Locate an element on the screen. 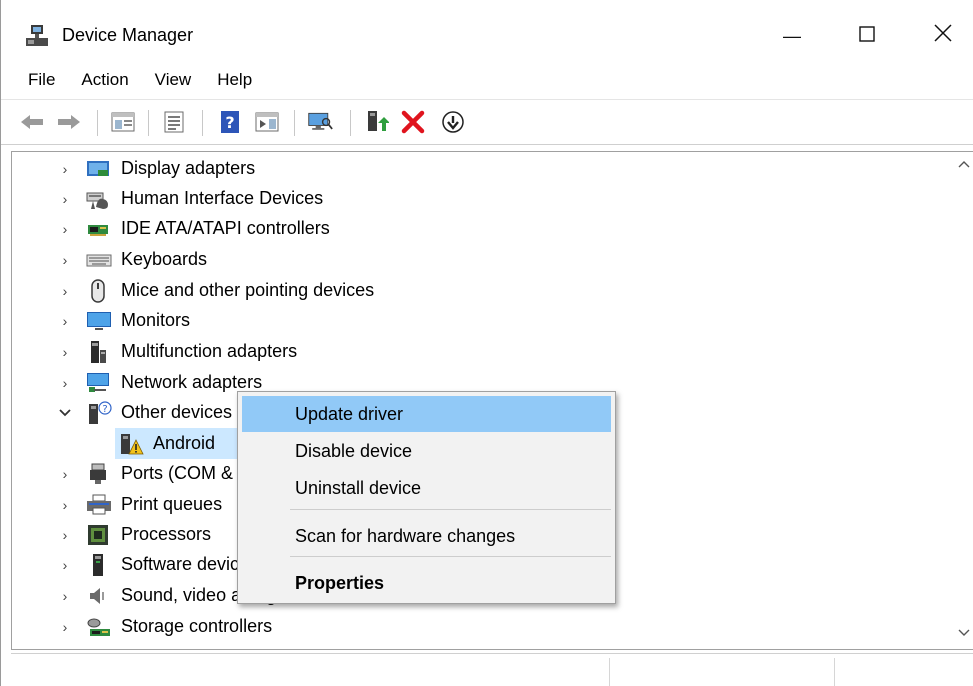  tree-item-label: Human Interface Devices is located at coordinates (222, 198).